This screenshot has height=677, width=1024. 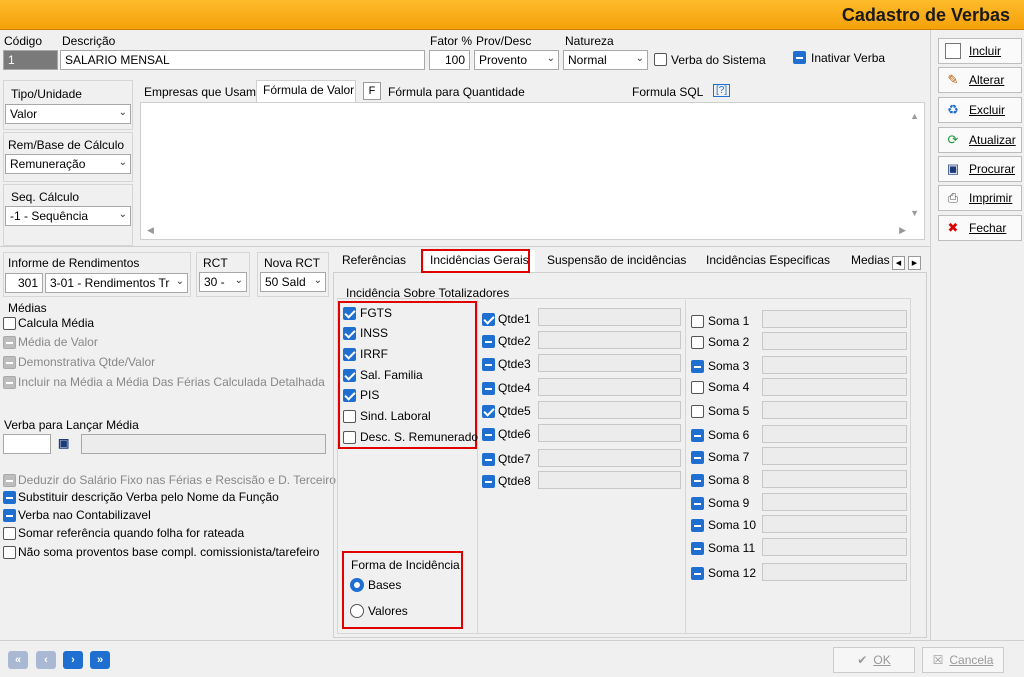 I want to click on next-record-icon: ›, so click(x=73, y=660).